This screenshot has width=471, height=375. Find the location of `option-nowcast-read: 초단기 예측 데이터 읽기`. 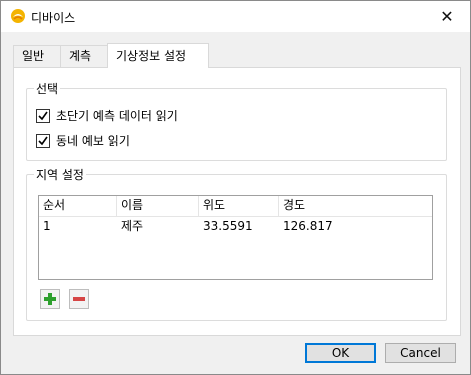

option-nowcast-read: 초단기 예측 데이터 읽기 is located at coordinates (107, 115).